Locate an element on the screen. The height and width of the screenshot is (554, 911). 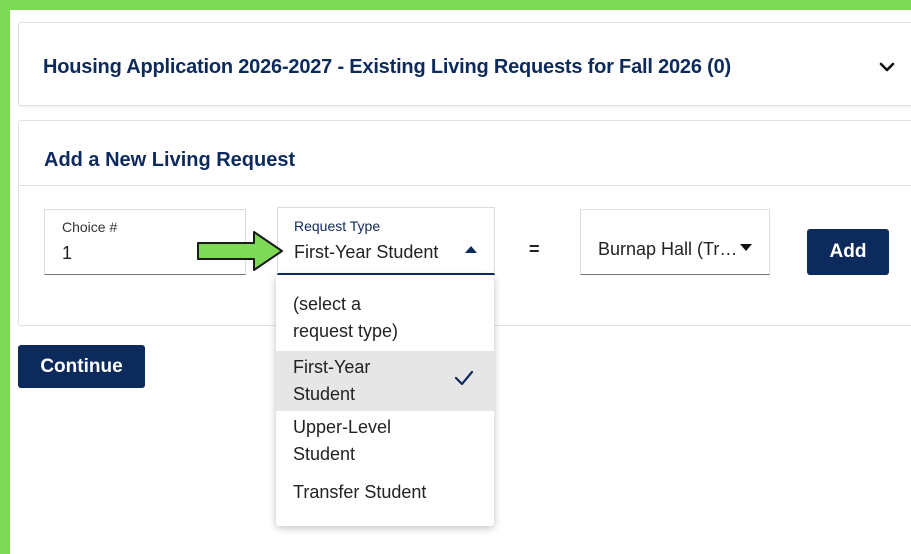
request-type-select: Request Type First-Year Student is located at coordinates (386, 241).